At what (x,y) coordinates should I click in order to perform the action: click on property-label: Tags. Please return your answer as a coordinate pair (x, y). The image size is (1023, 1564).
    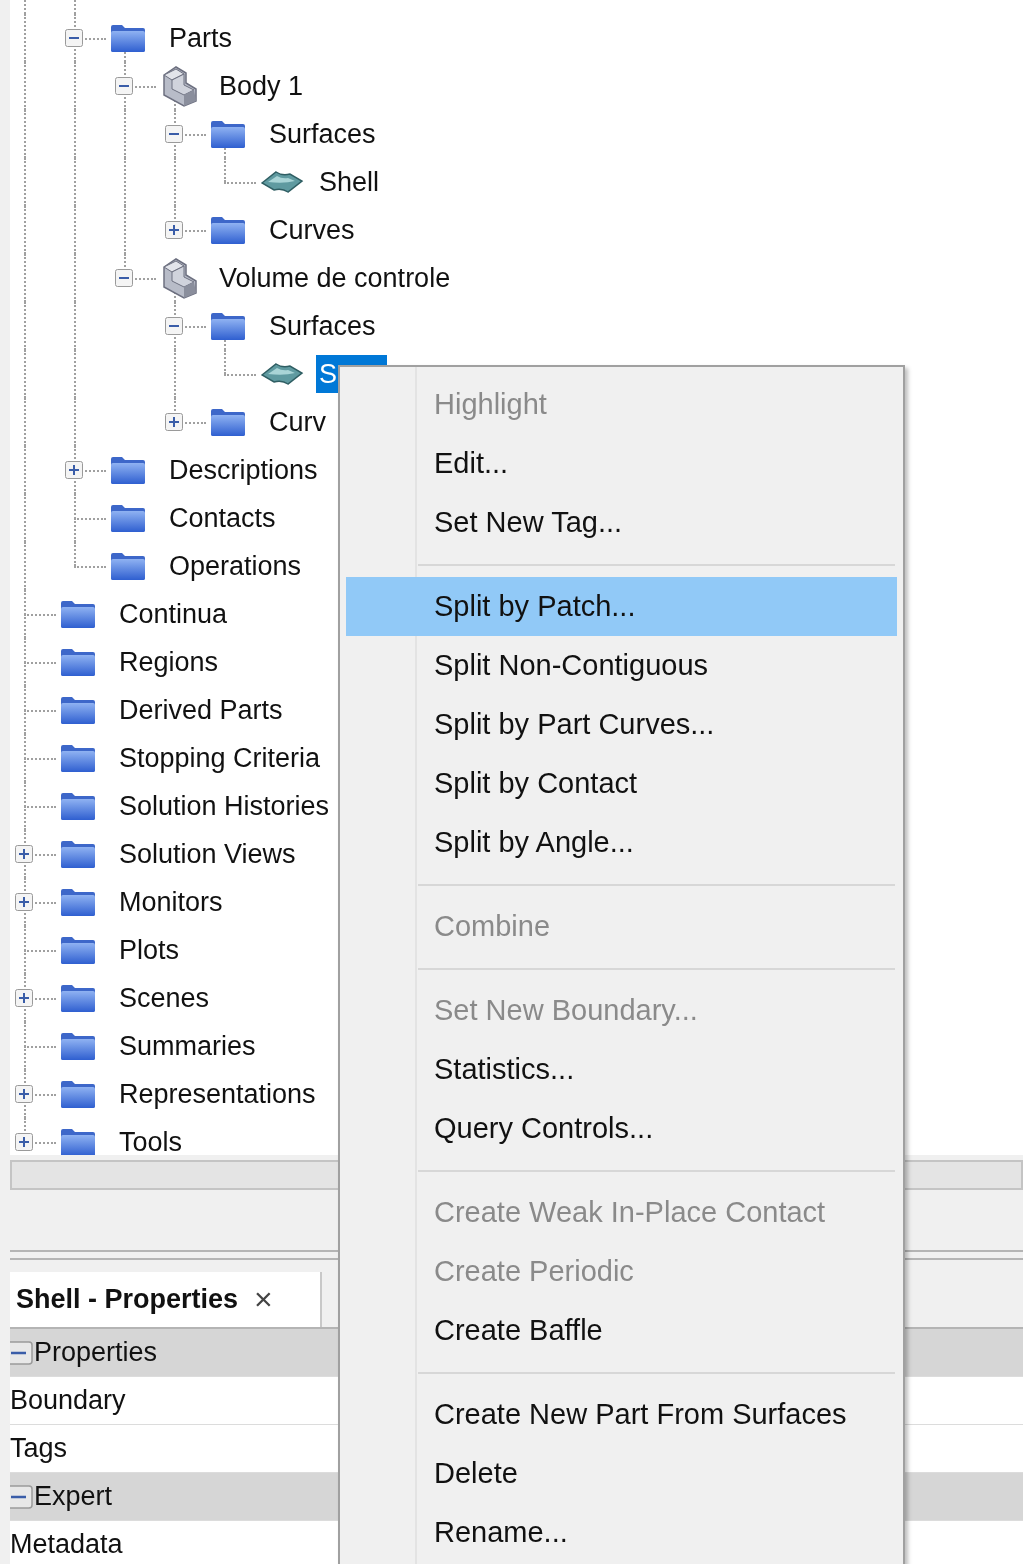
    Looking at the image, I should click on (39, 1448).